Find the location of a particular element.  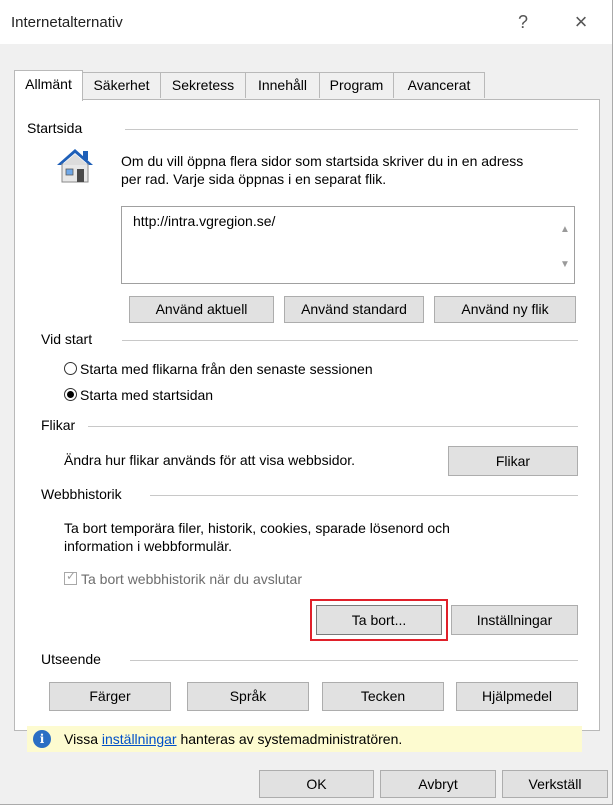

colors-button: Färger is located at coordinates (110, 696).